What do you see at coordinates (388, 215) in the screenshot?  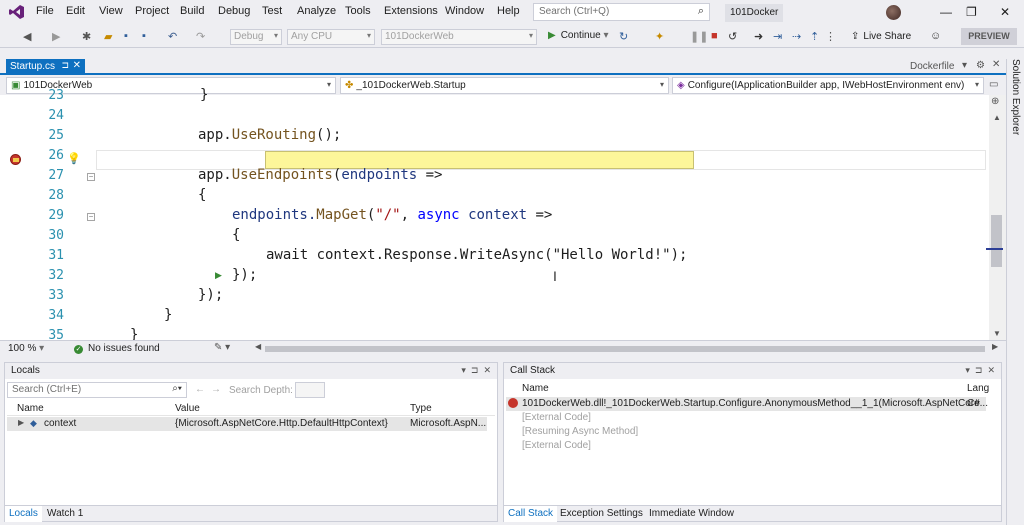 I see `code-token: "/"` at bounding box center [388, 215].